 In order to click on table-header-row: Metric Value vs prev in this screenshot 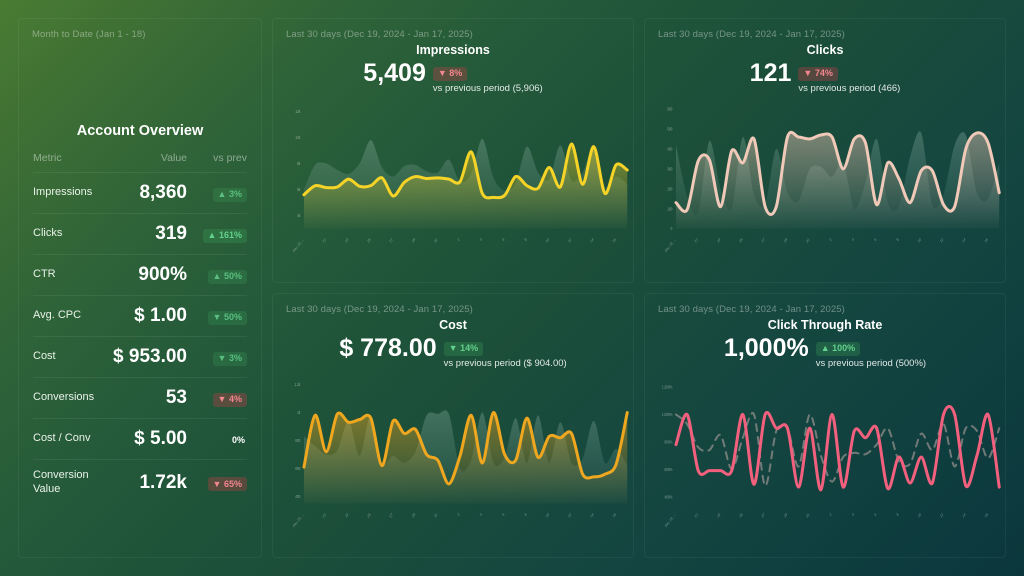, I will do `click(140, 162)`.